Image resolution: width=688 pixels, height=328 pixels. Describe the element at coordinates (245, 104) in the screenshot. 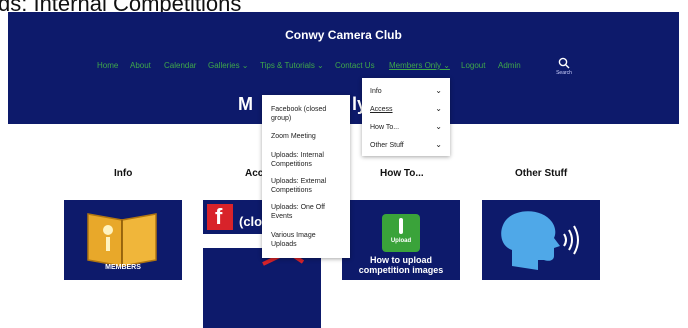

I see `page-title: M` at that location.